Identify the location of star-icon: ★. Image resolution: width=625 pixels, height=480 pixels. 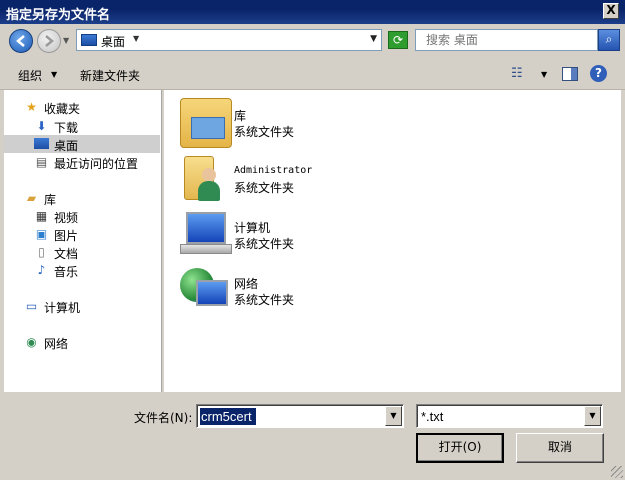
(31, 107).